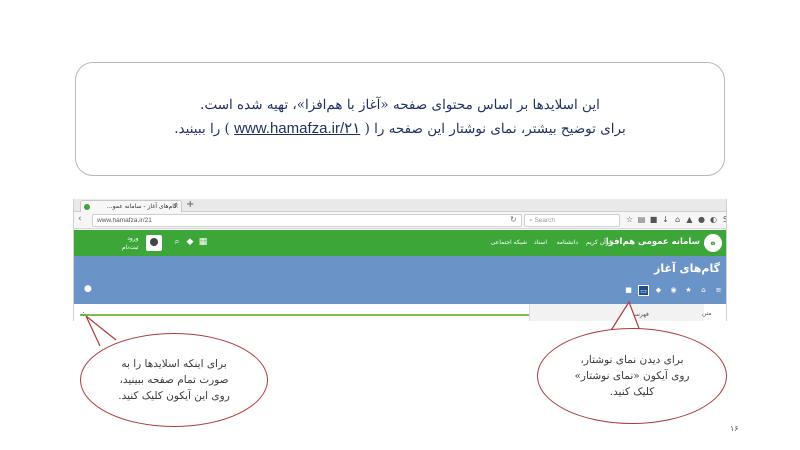 The image size is (800, 450). I want to click on callout-left-line-2: صورت تمام صفحه ببینید،, so click(174, 380).